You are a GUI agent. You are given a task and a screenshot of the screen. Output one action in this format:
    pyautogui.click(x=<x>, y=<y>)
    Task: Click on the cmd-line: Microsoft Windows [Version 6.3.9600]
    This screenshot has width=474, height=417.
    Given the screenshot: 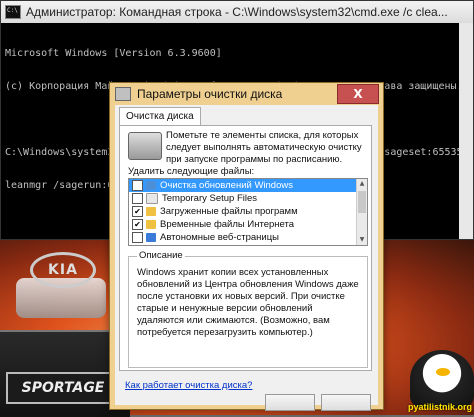 What is the action you would take?
    pyautogui.click(x=113, y=53)
    